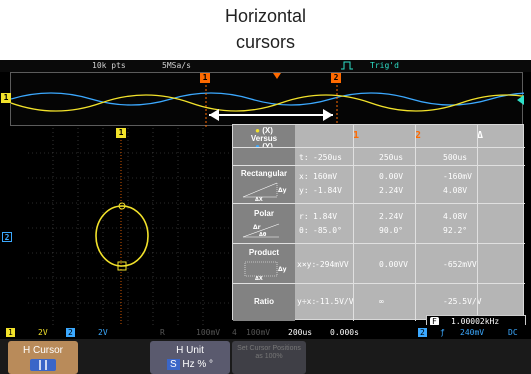 Image resolution: width=531 pixels, height=374 pixels. Describe the element at coordinates (334, 301) in the screenshot. I see `ratio-v1: -11.5V/V` at that location.